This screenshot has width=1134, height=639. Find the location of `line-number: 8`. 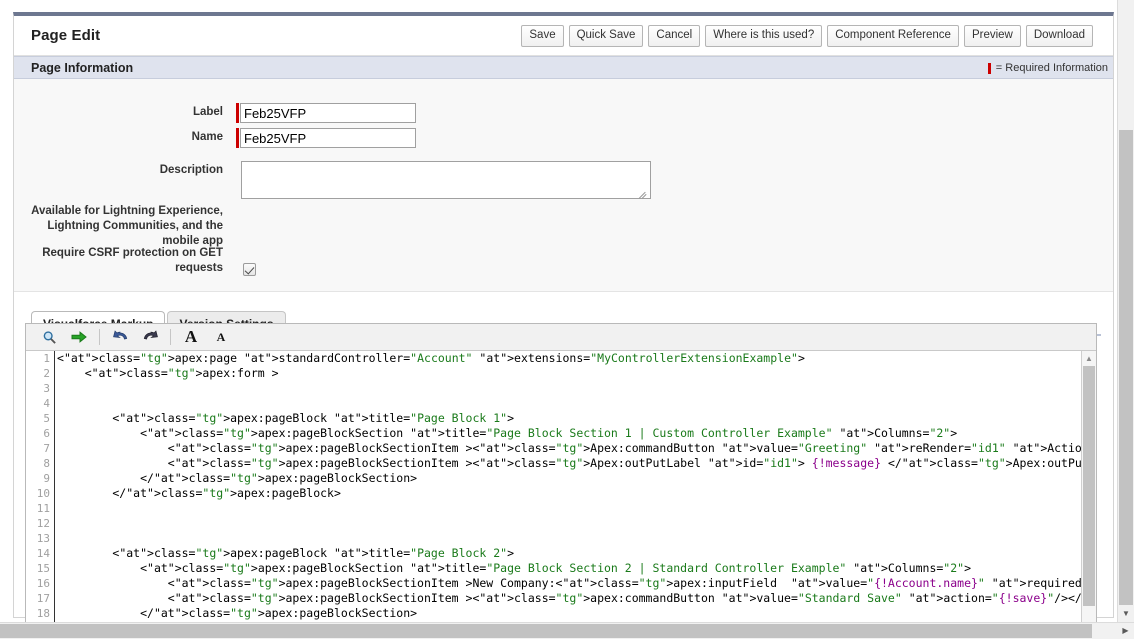

line-number: 8 is located at coordinates (46, 463).